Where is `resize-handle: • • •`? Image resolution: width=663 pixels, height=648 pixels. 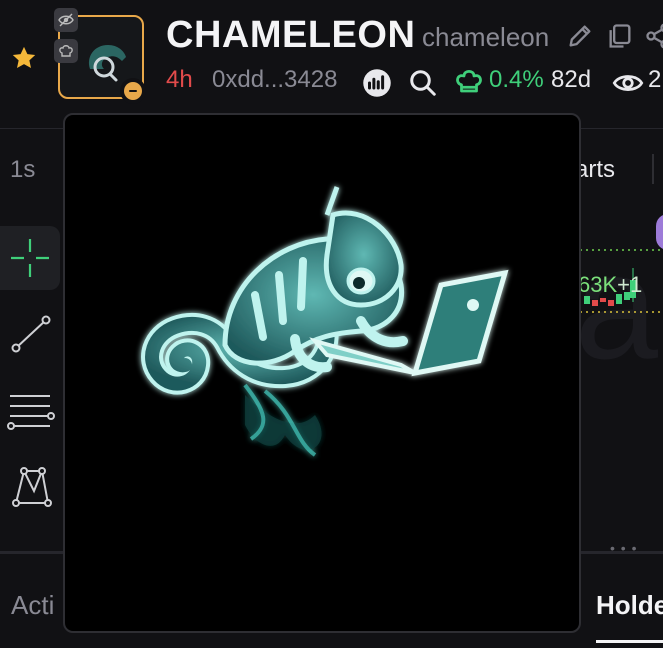 resize-handle: • • • is located at coordinates (623, 548).